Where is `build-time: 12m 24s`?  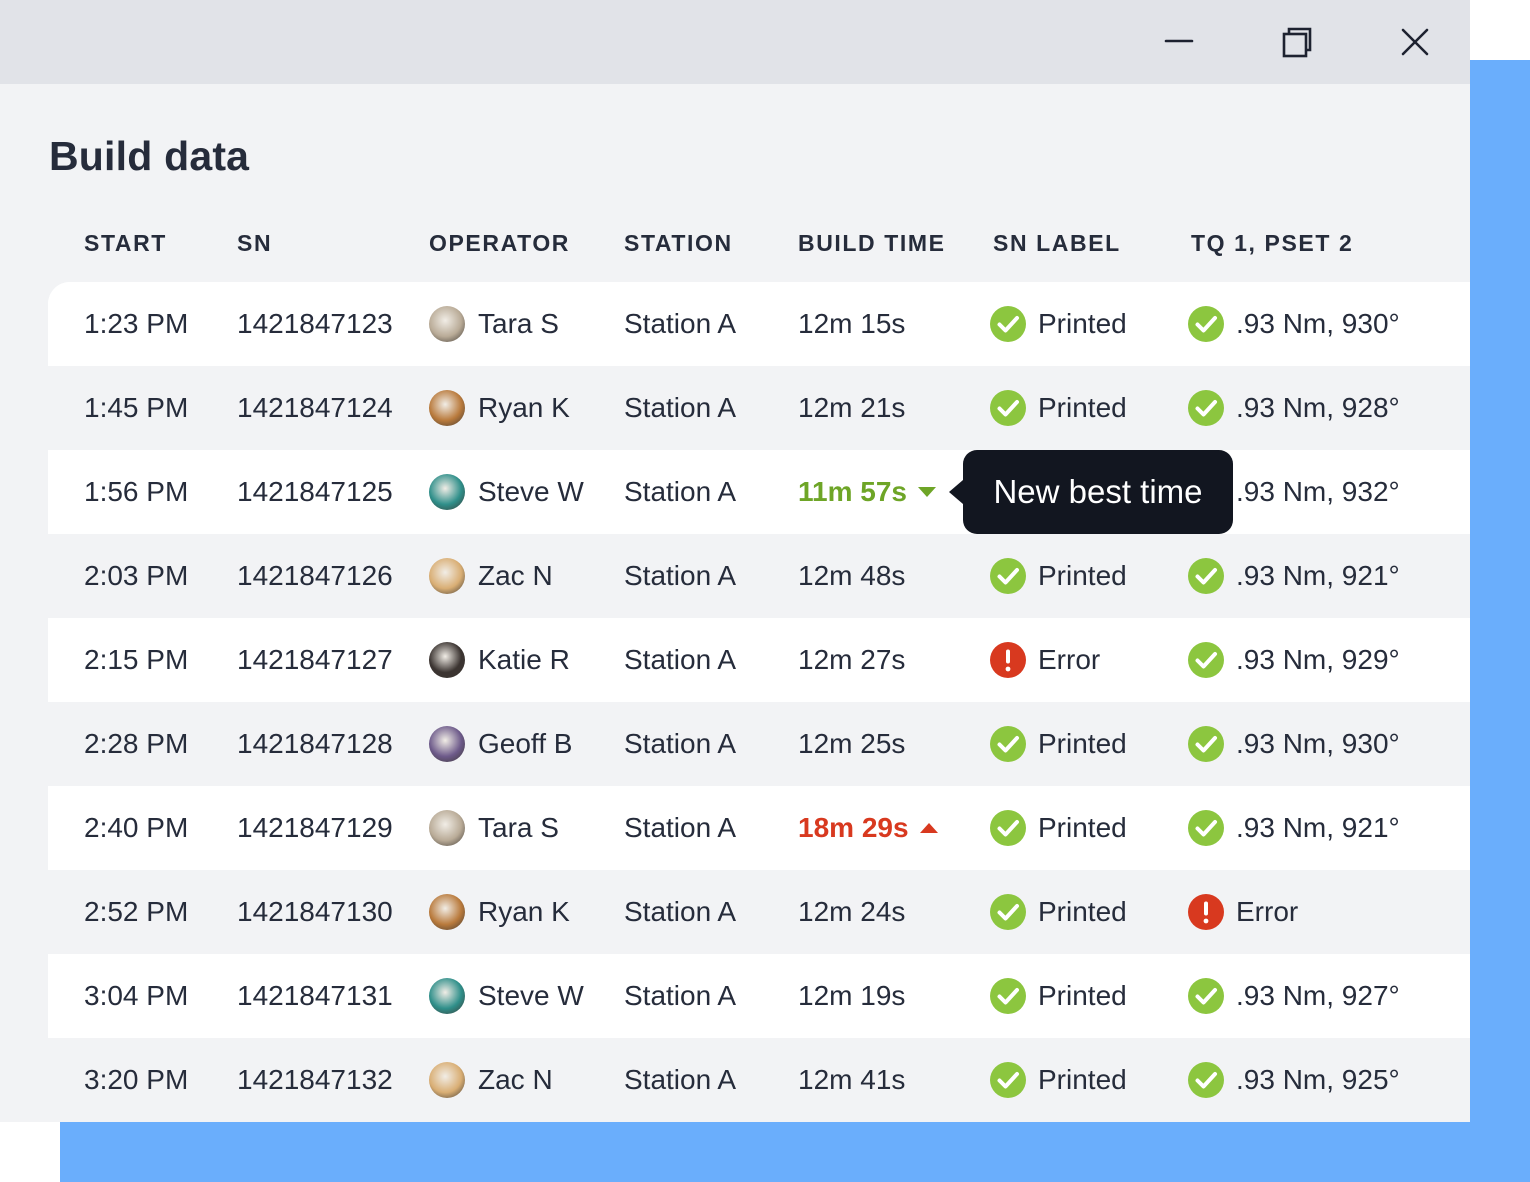
build-time: 12m 24s is located at coordinates (852, 911).